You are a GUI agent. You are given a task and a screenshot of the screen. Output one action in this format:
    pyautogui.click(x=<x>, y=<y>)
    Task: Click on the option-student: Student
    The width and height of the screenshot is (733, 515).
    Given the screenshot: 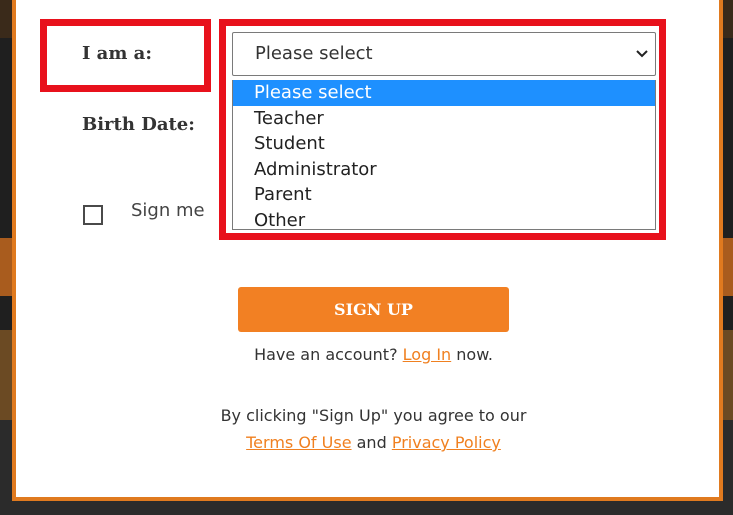 What is the action you would take?
    pyautogui.click(x=444, y=144)
    